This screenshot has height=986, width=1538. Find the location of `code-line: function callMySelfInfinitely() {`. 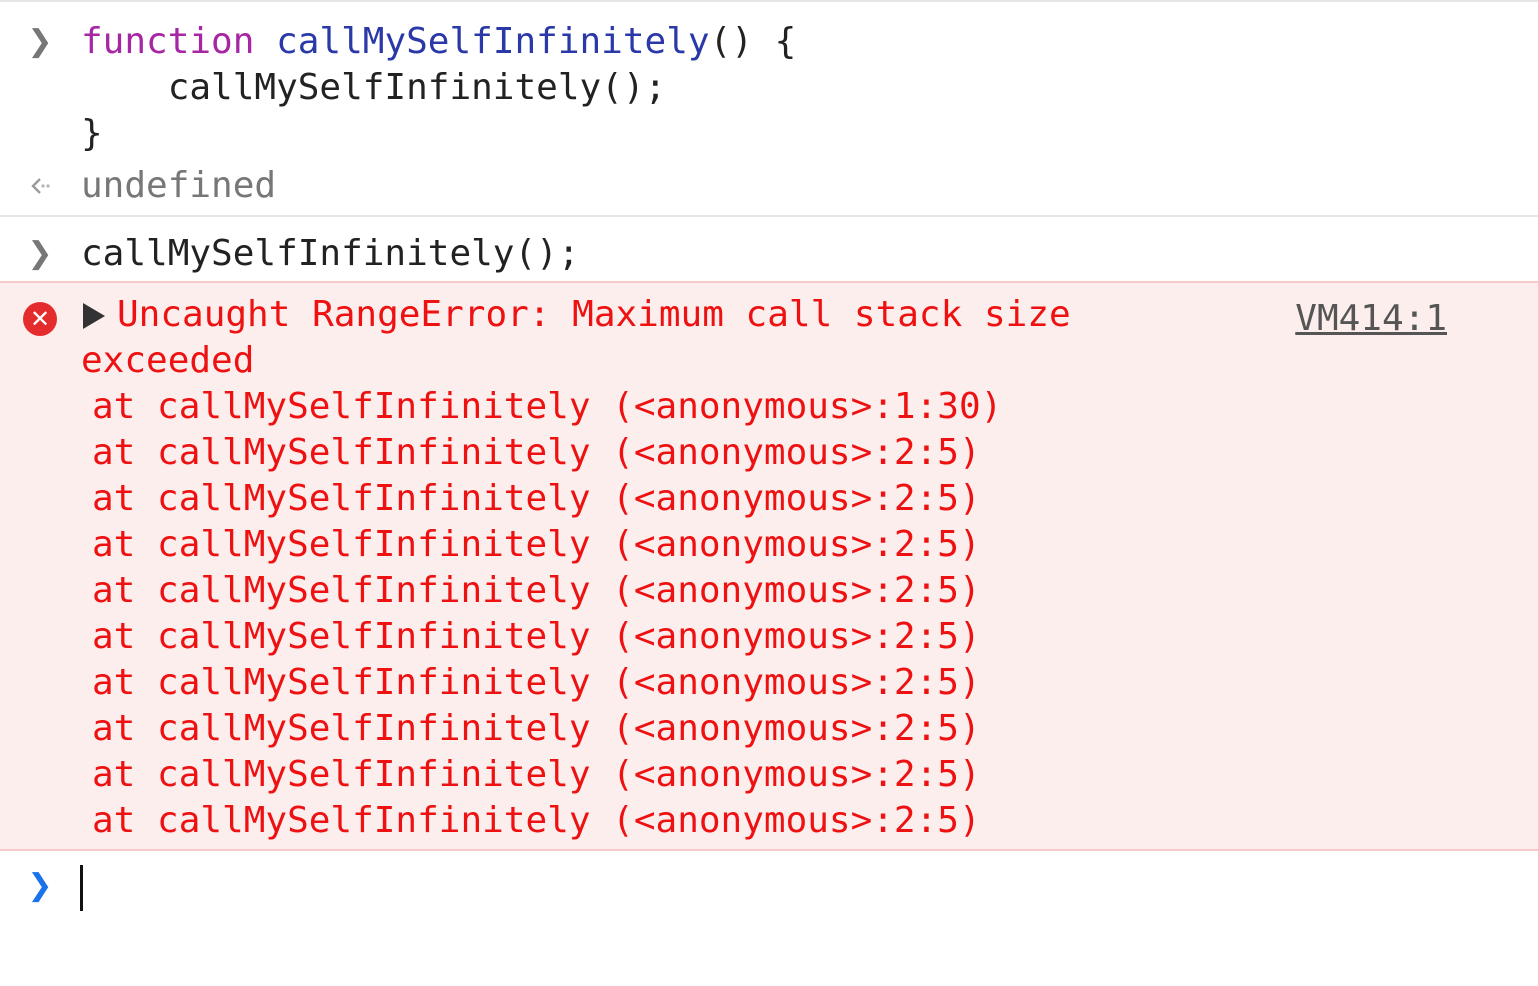

code-line: function callMySelfInfinitely() { is located at coordinates (809, 42).